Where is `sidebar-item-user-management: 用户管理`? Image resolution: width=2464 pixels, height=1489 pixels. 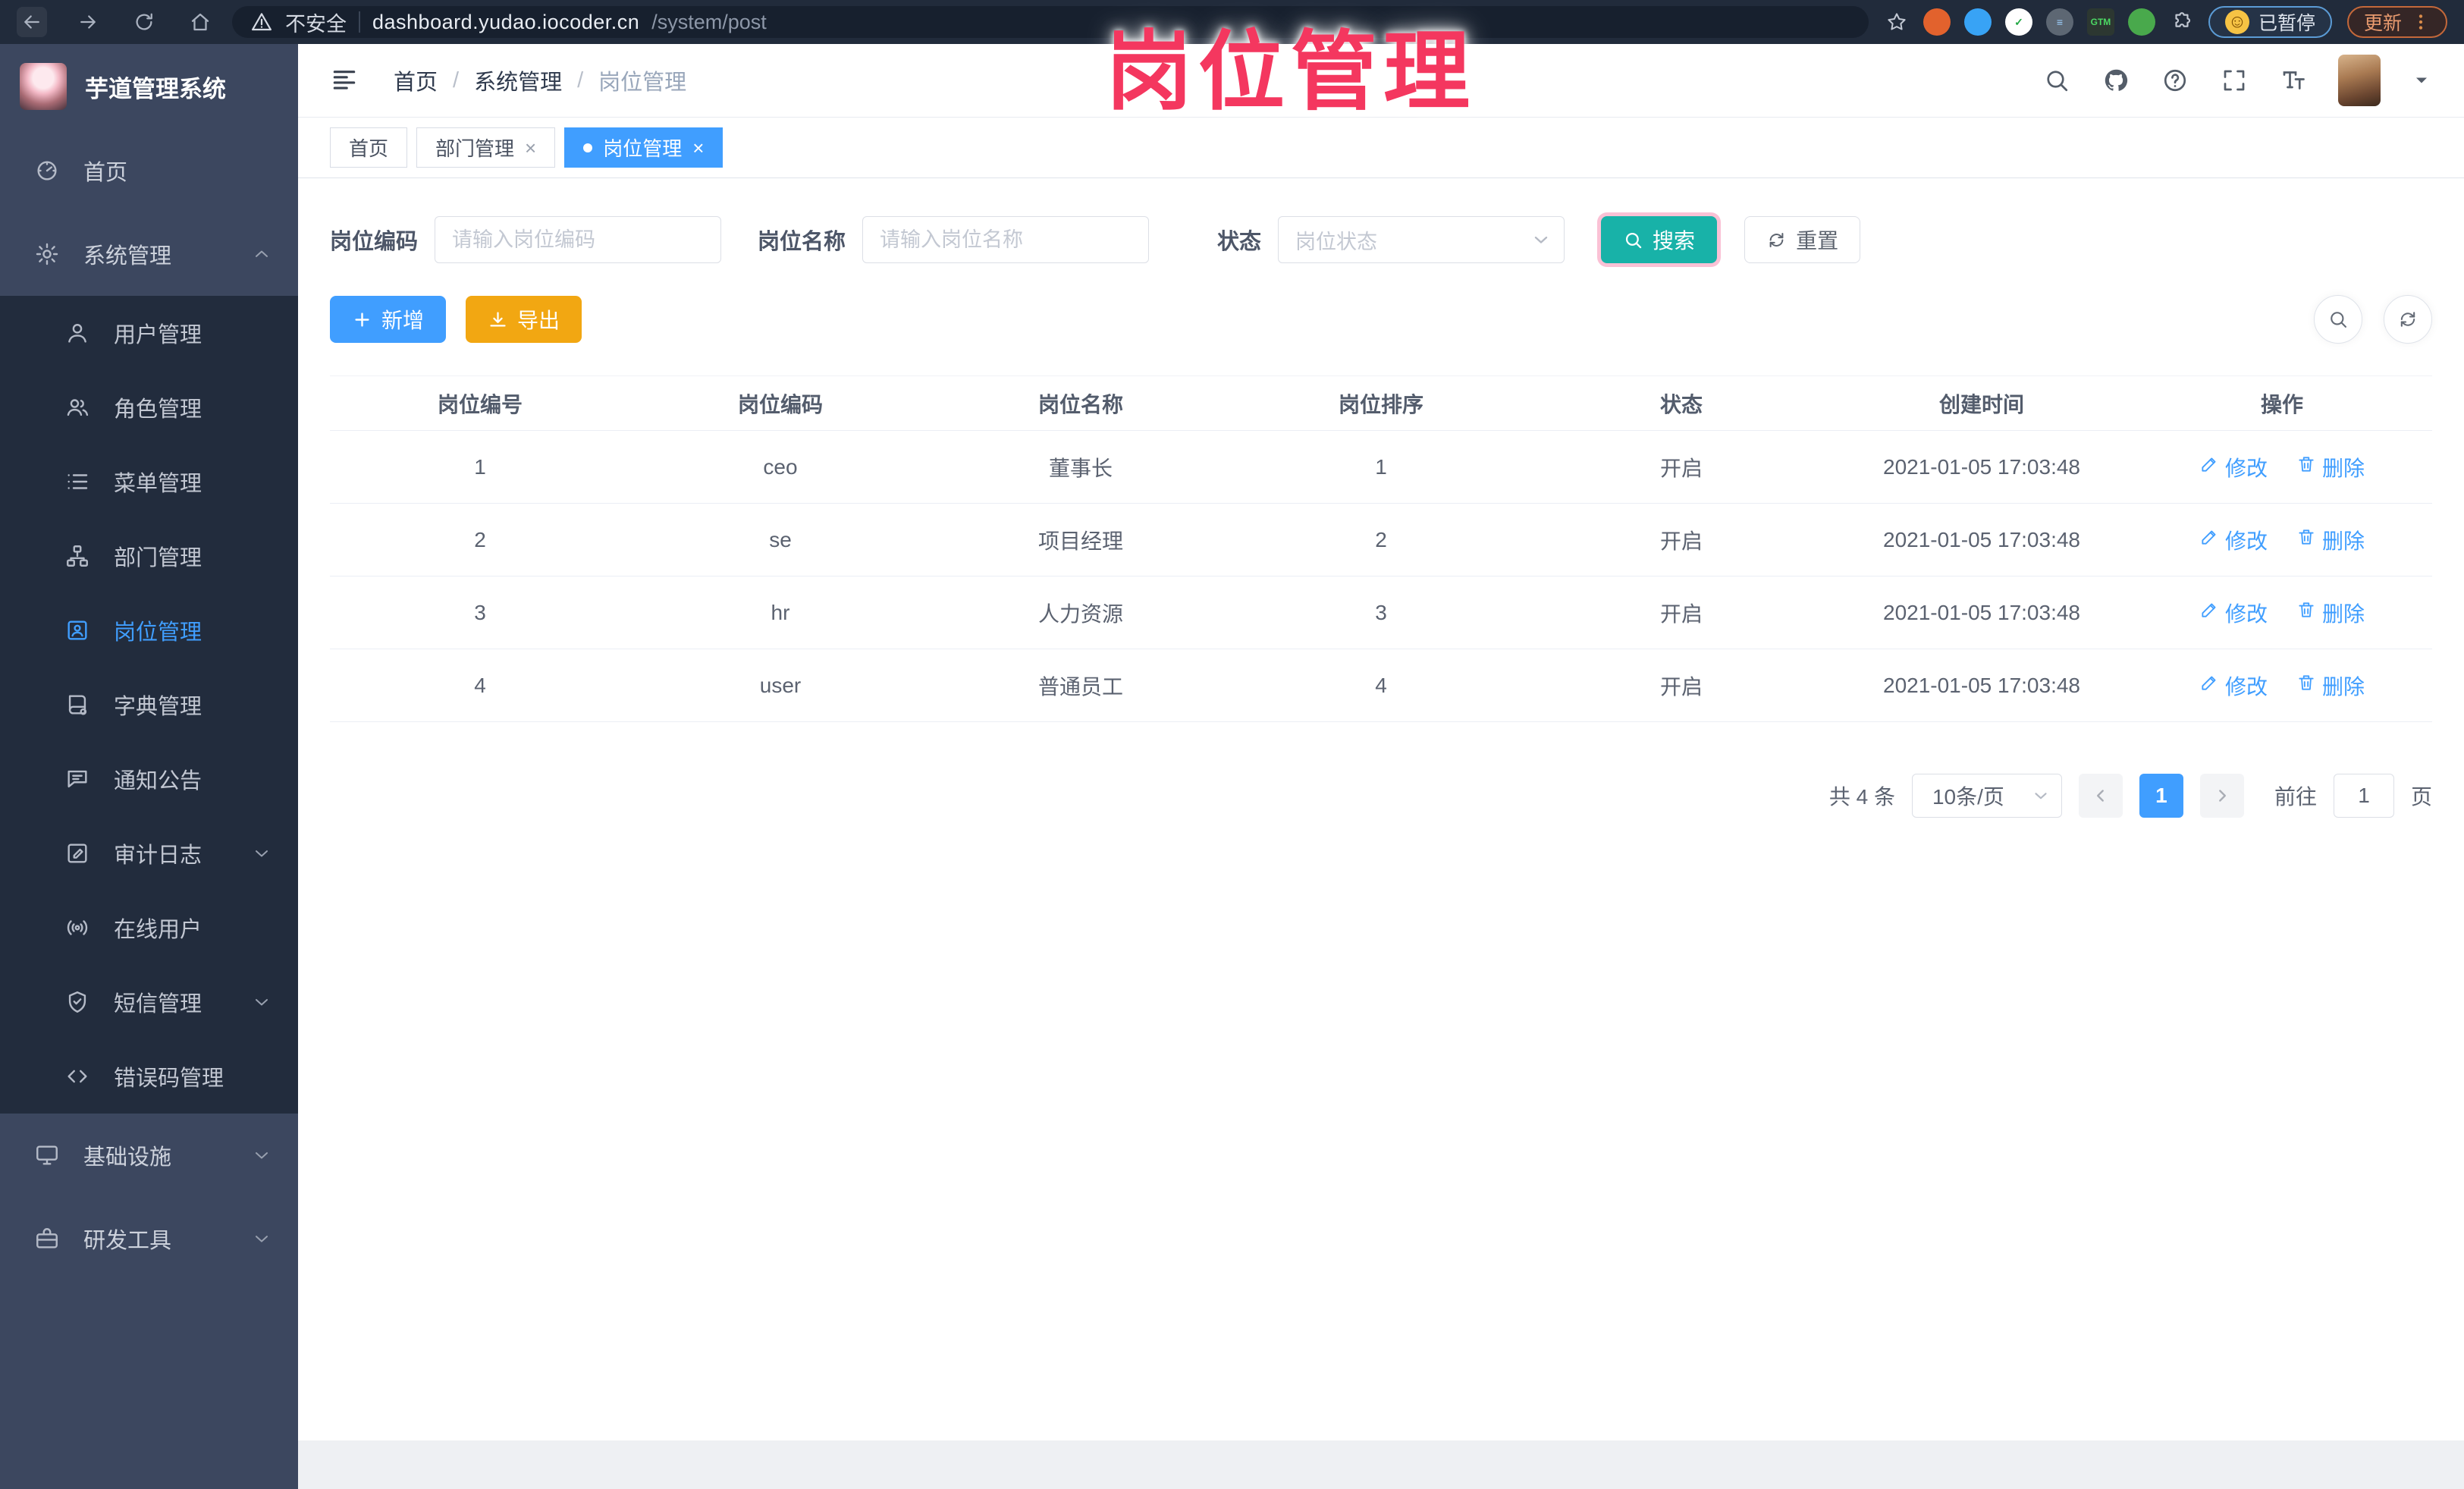 sidebar-item-user-management: 用户管理 is located at coordinates (149, 333).